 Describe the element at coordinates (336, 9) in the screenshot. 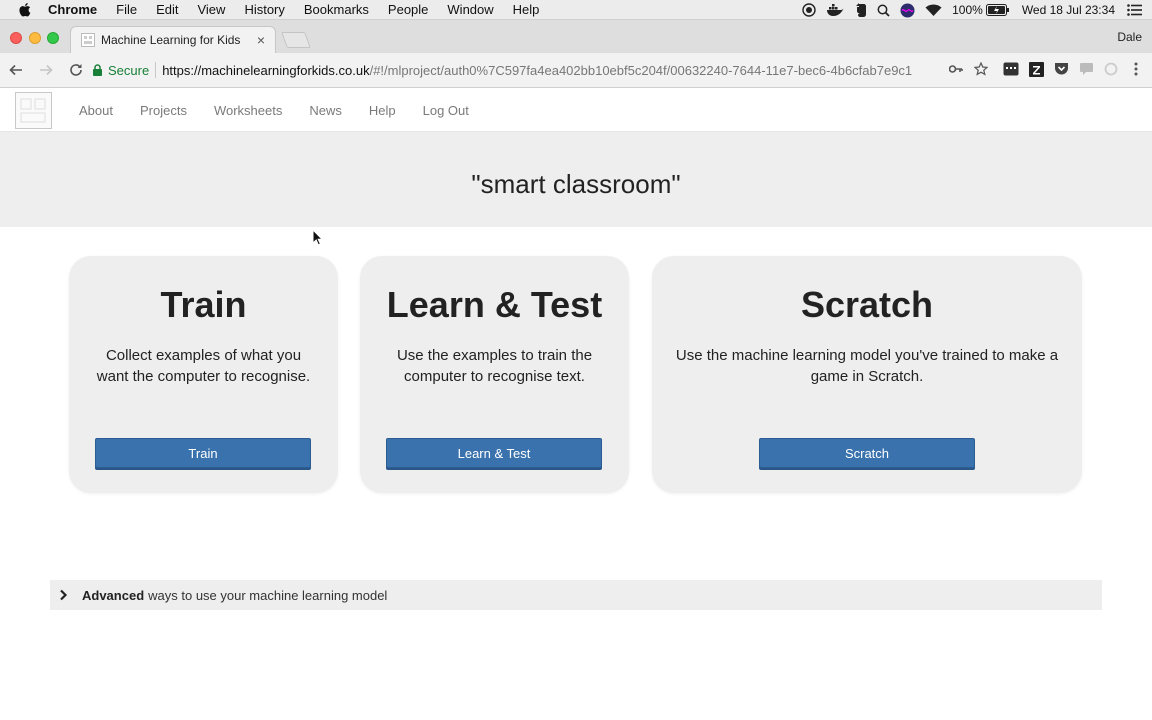

I see `menu-bookmarks: Bookmarks` at that location.